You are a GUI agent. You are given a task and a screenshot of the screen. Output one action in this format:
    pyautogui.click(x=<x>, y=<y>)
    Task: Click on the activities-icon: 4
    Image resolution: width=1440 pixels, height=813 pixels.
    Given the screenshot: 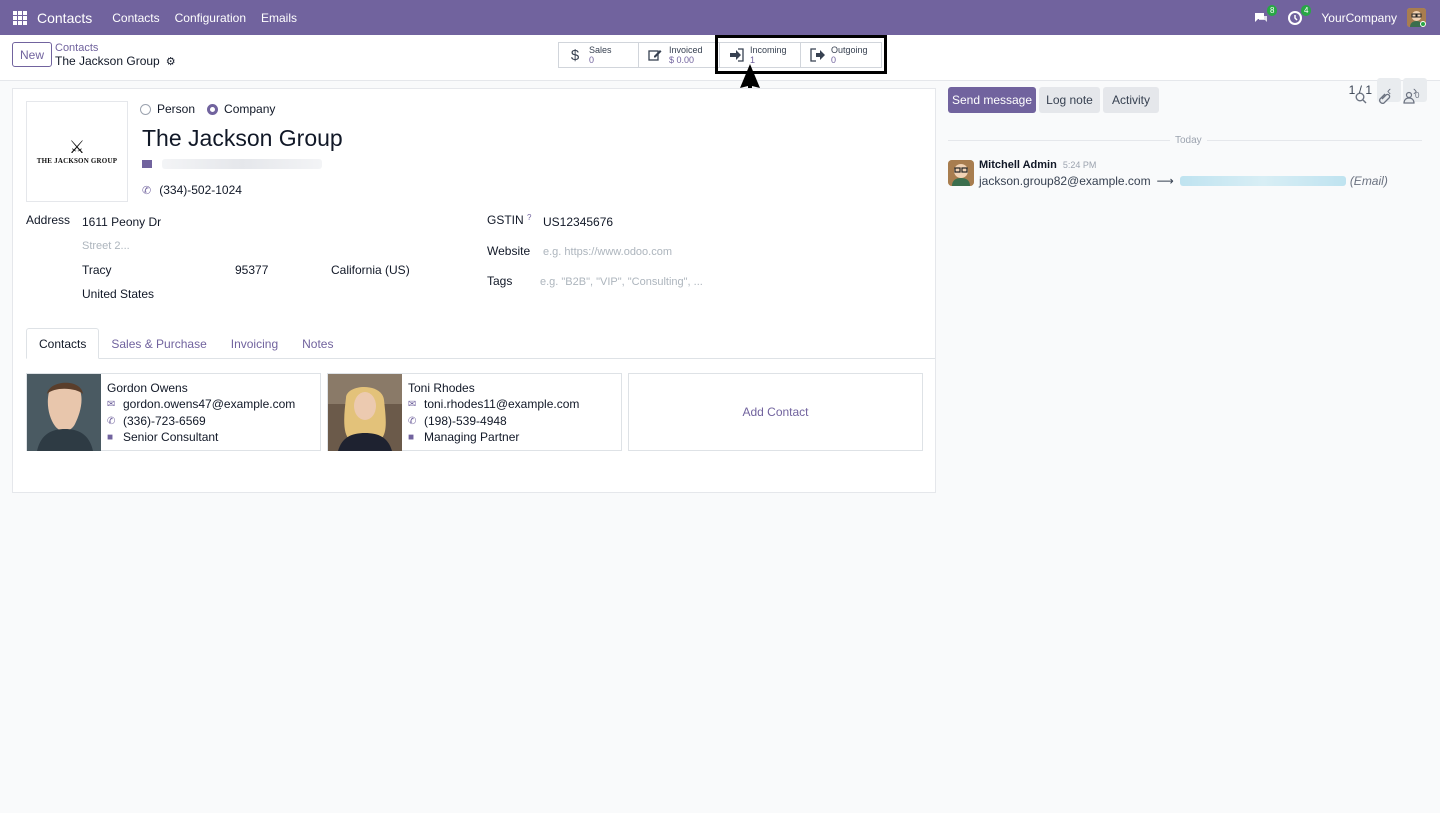 What is the action you would take?
    pyautogui.click(x=1299, y=15)
    